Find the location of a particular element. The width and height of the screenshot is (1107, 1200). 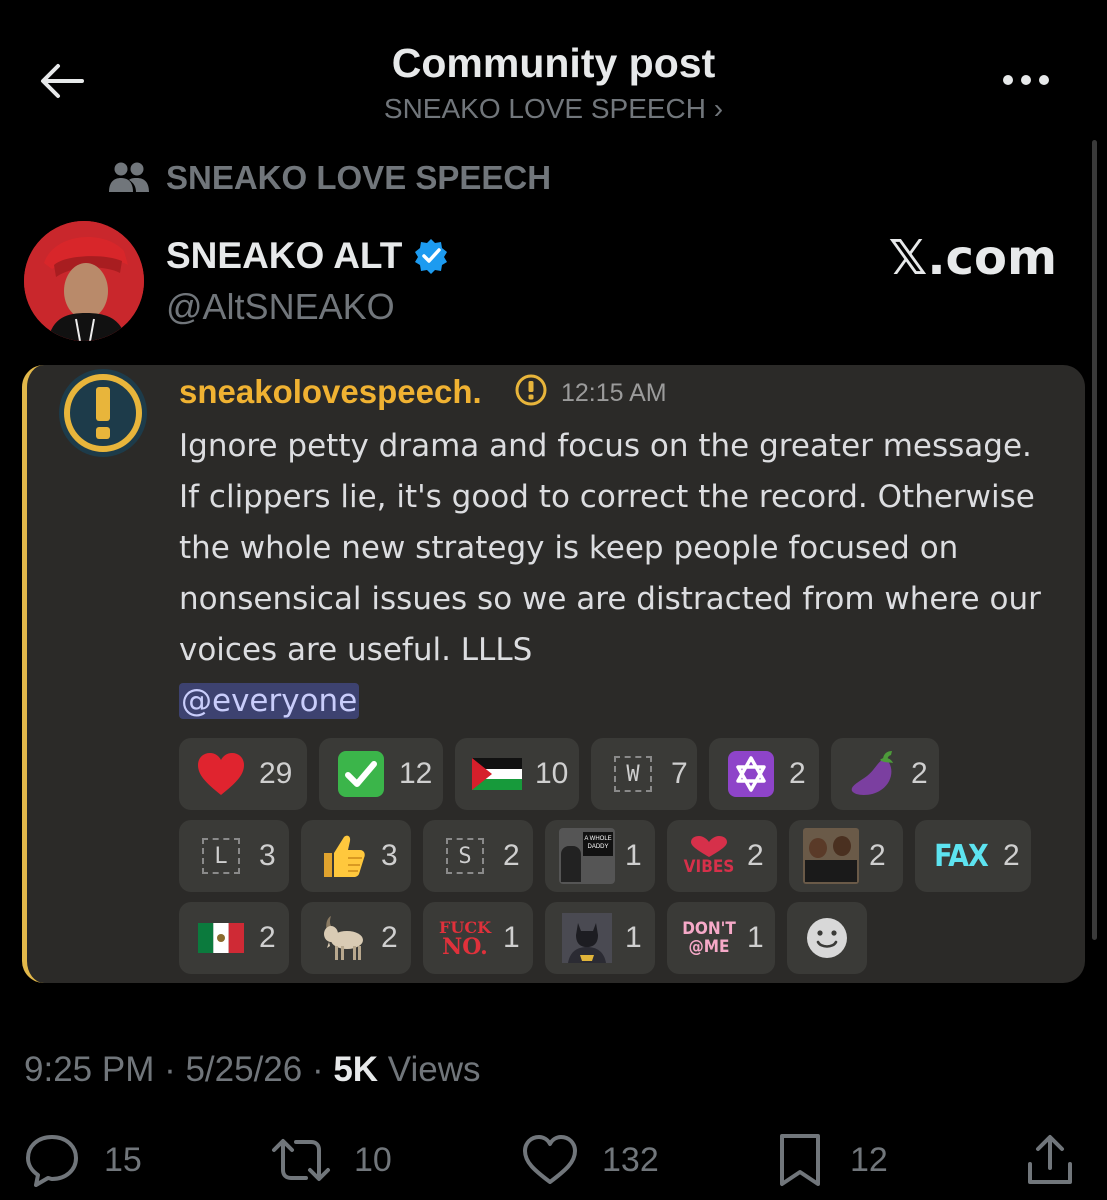

author-name: SNEAKO ALT is located at coordinates (308, 256).